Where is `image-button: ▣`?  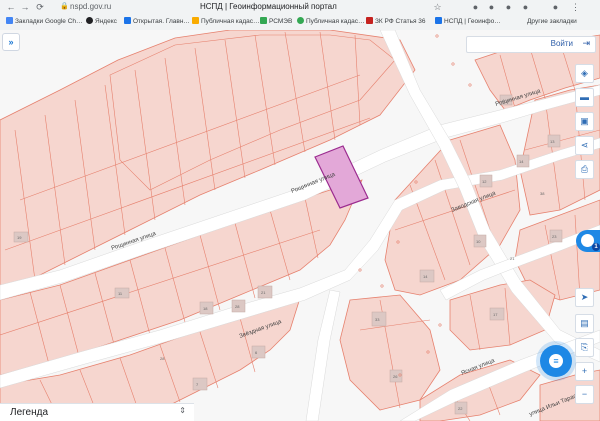
image-button: ▣ is located at coordinates (584, 121).